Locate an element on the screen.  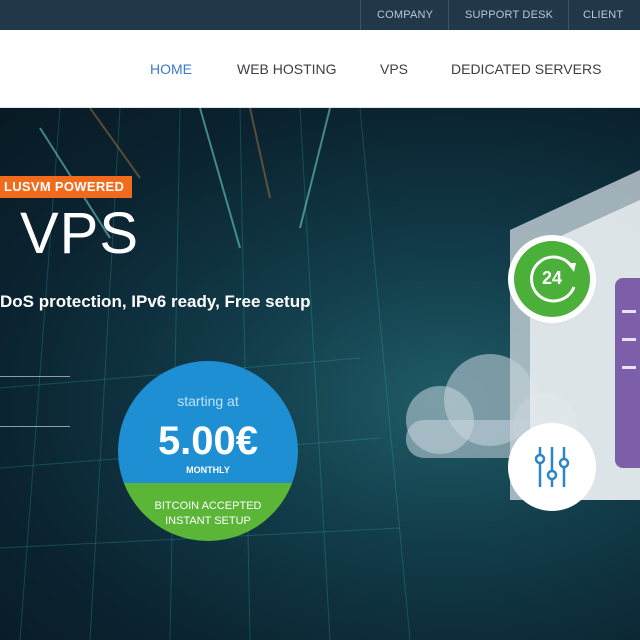
nav-item-web-hosting: WEB HOSTING is located at coordinates (287, 69).